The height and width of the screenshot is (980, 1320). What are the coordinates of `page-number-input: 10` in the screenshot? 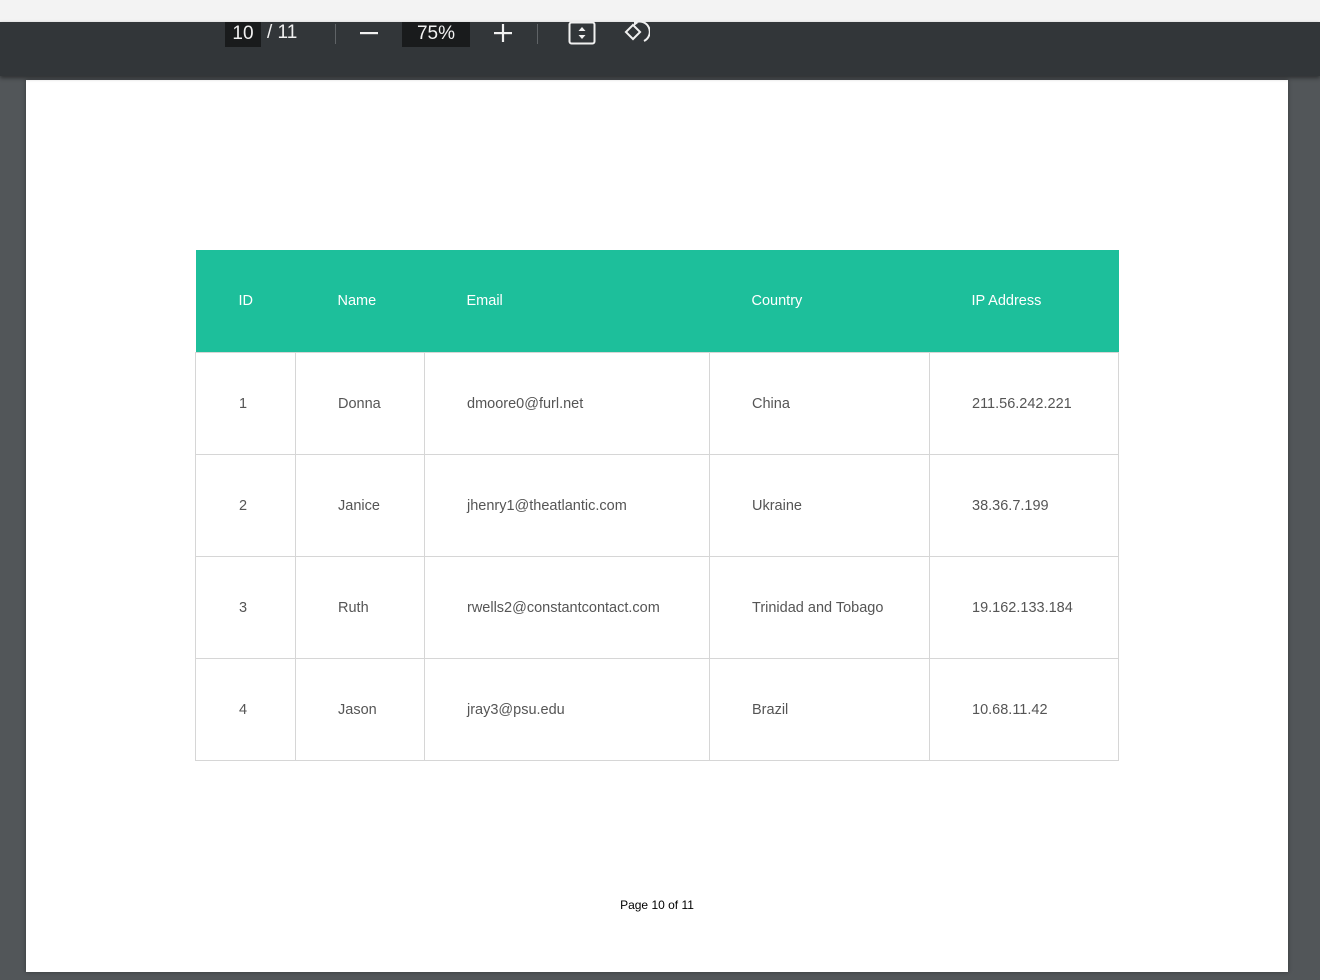 It's located at (243, 34).